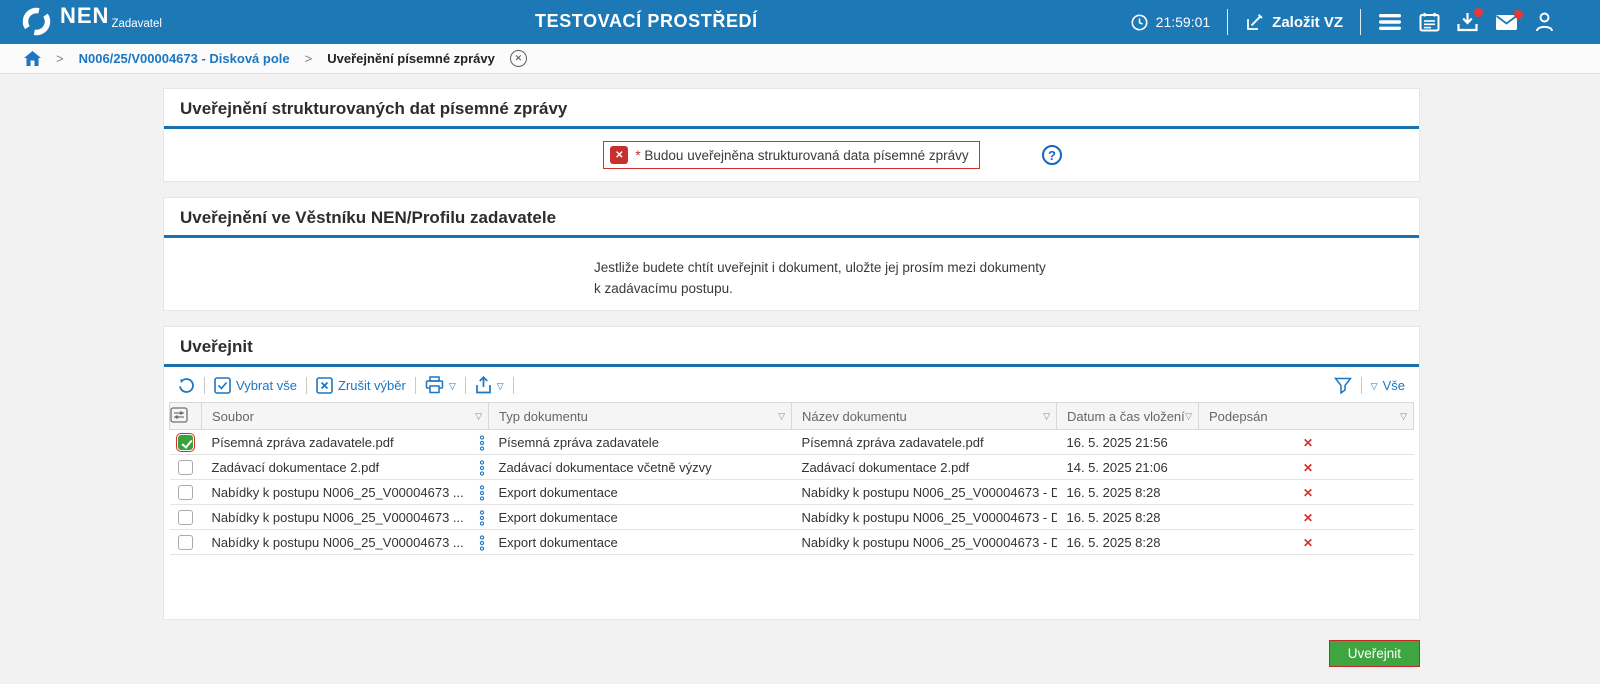  I want to click on column-header-typ-dokumentu: Typ dokumentu ▽, so click(640, 416).